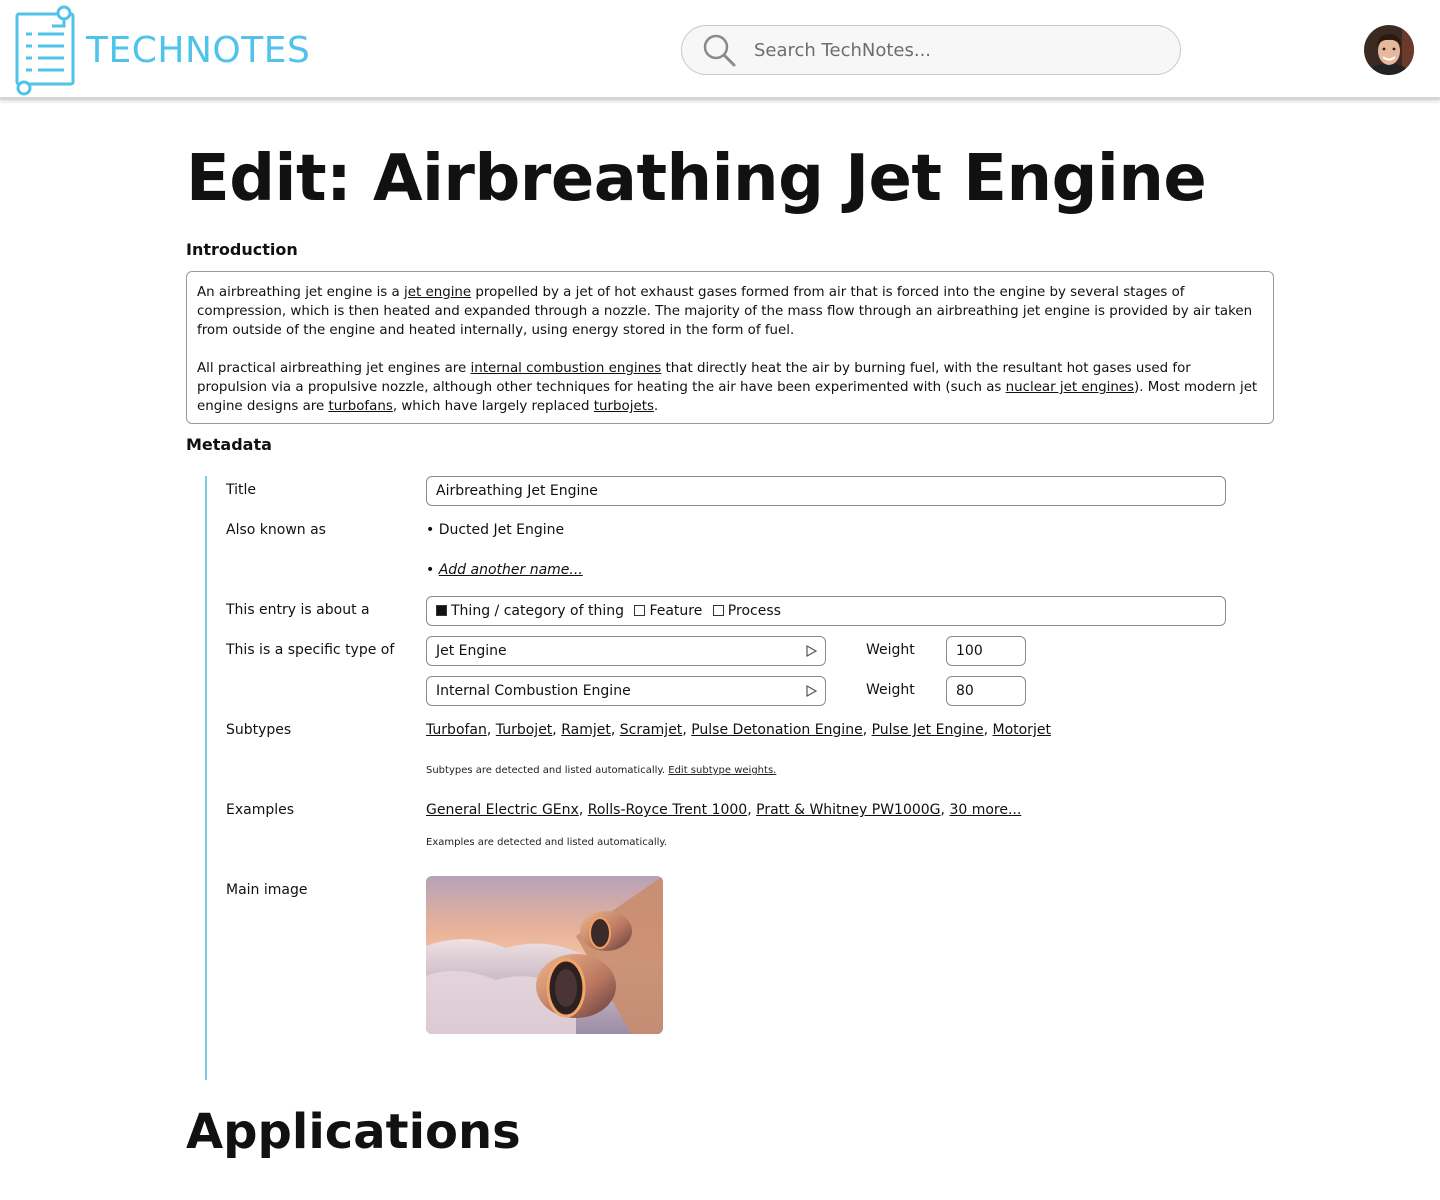 The height and width of the screenshot is (1200, 1440). What do you see at coordinates (259, 730) in the screenshot?
I see `subtypes-label: Subtypes` at bounding box center [259, 730].